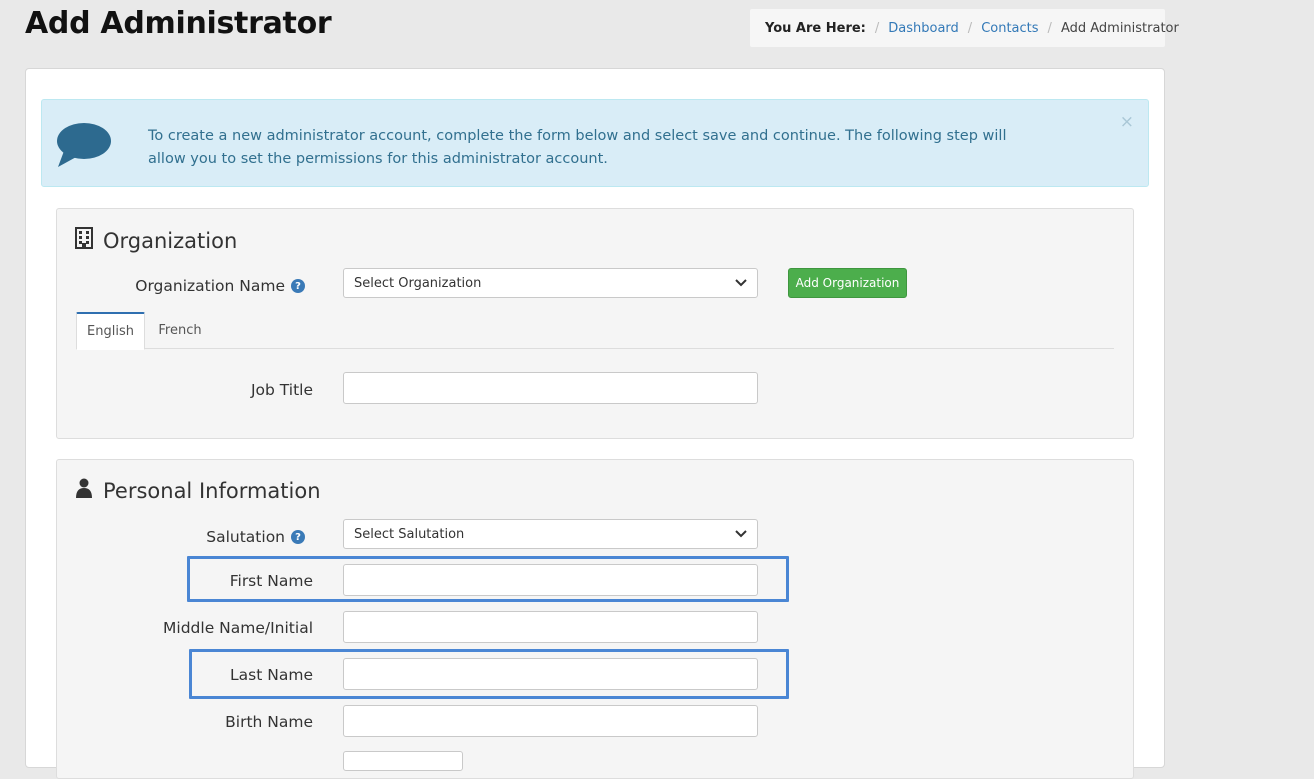  Describe the element at coordinates (550, 627) in the screenshot. I see `middle-name-input` at that location.